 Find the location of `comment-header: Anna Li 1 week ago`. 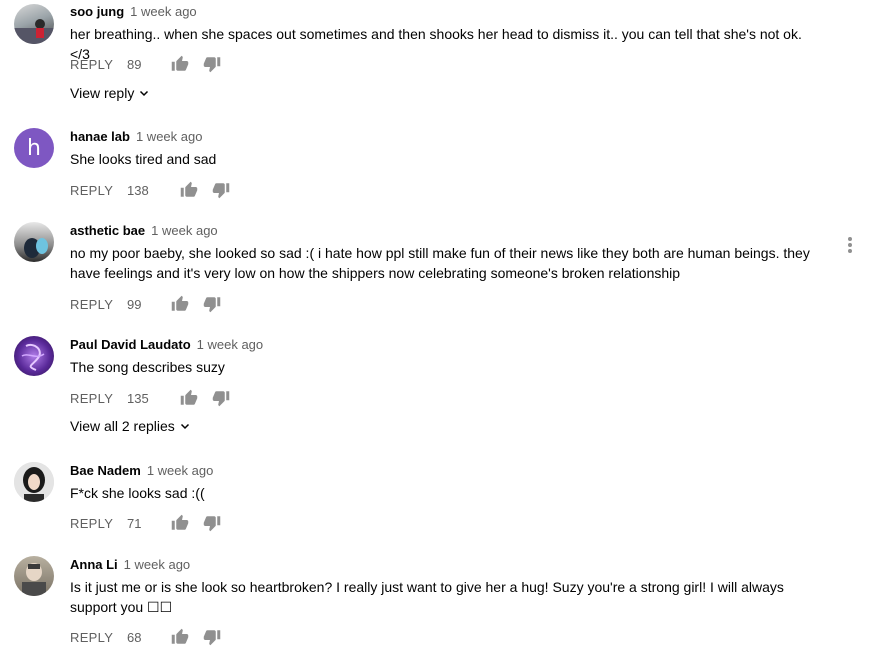

comment-header: Anna Li 1 week ago is located at coordinates (130, 564).